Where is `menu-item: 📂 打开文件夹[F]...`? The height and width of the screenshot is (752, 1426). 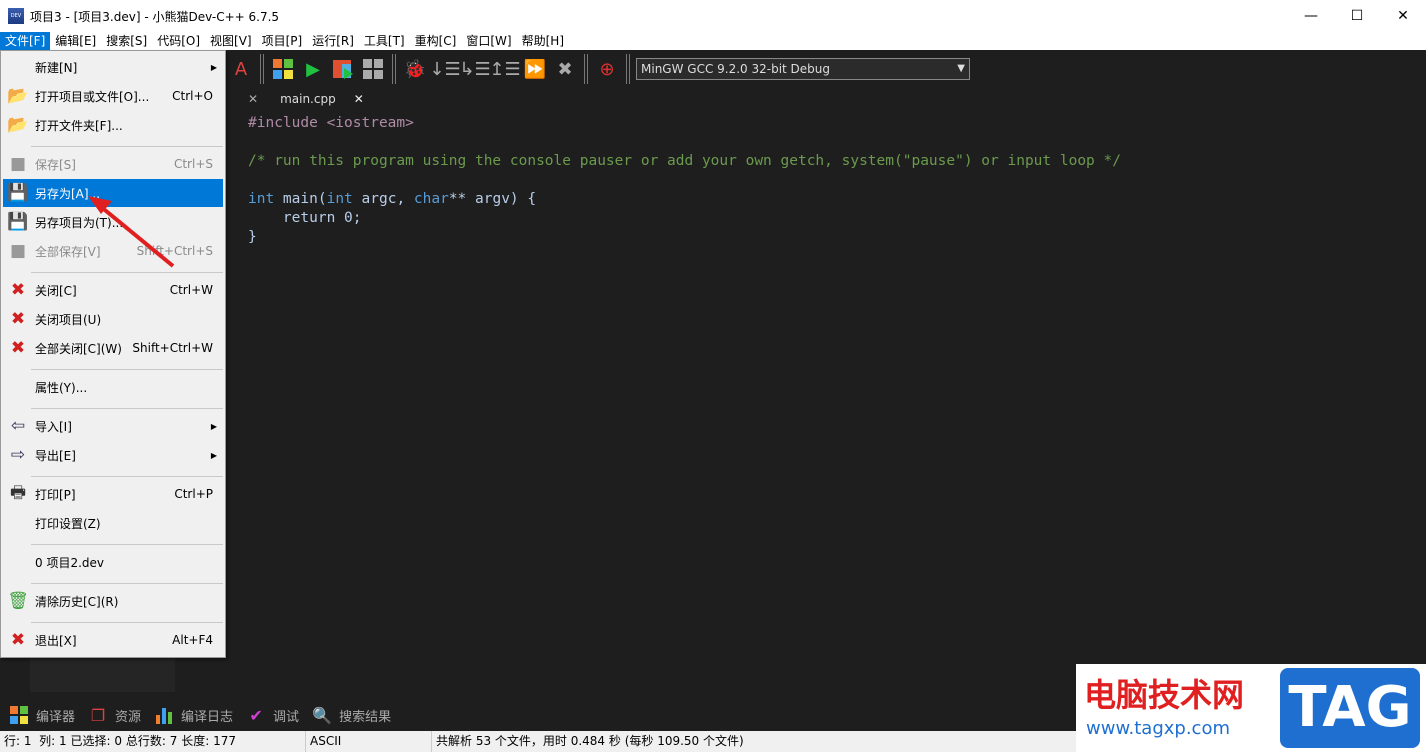
menu-item: 📂 打开文件夹[F]... is located at coordinates (113, 125).